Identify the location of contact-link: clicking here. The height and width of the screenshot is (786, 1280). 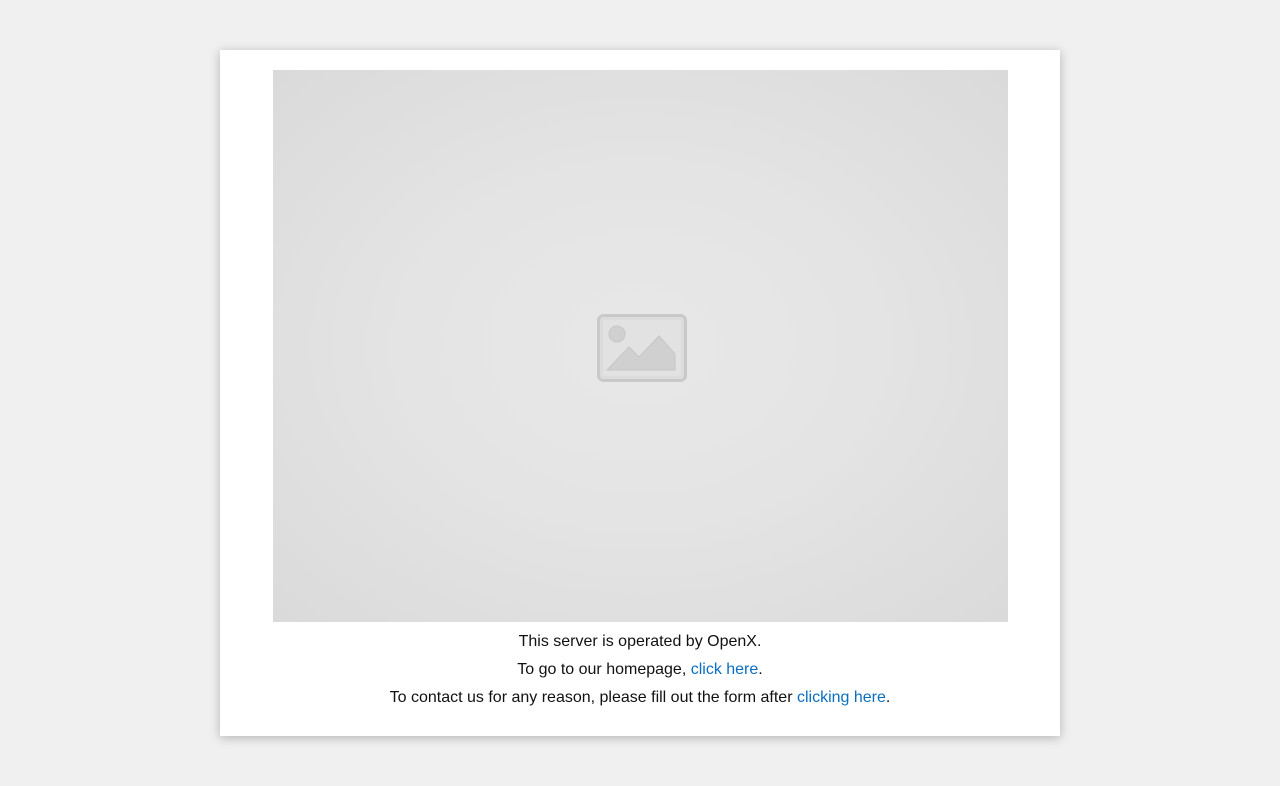
(841, 697).